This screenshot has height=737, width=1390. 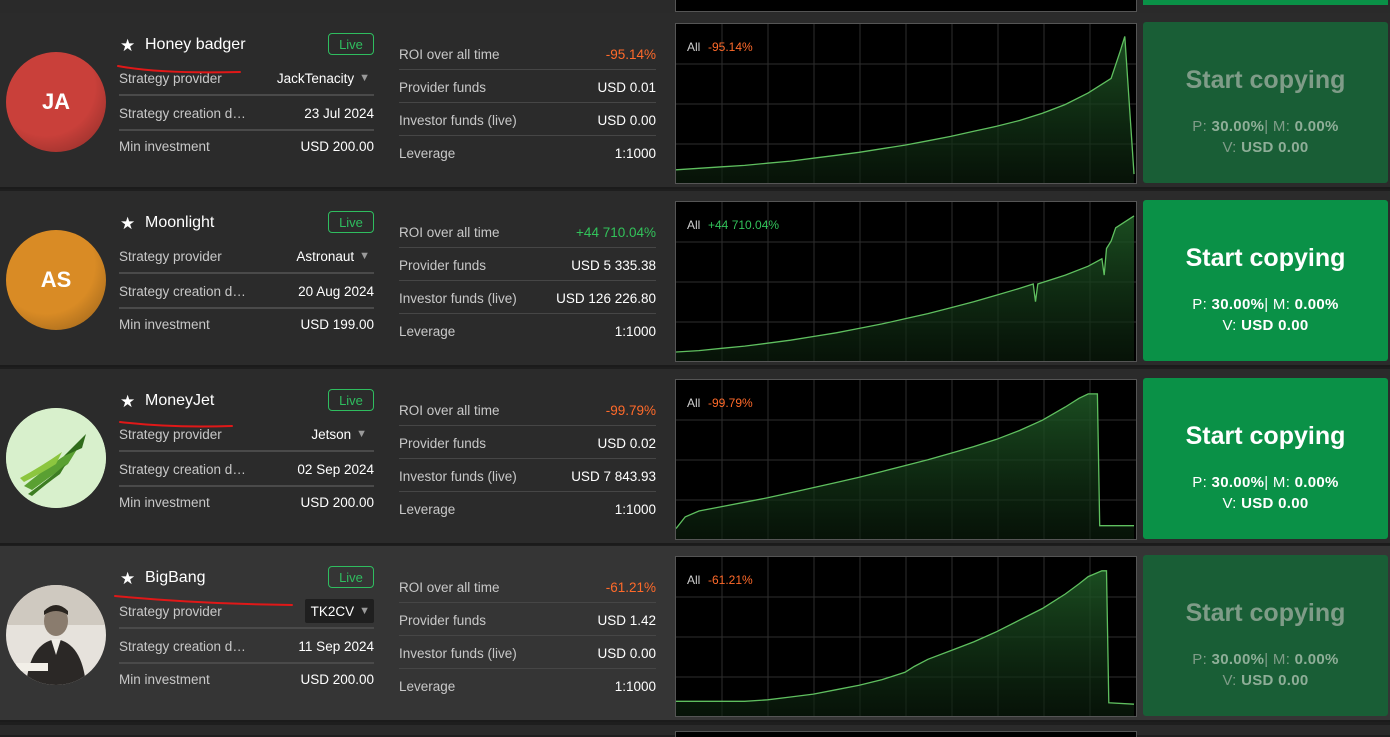 What do you see at coordinates (339, 113) in the screenshot?
I see `strategy-creation-value: 23 Jul 2024` at bounding box center [339, 113].